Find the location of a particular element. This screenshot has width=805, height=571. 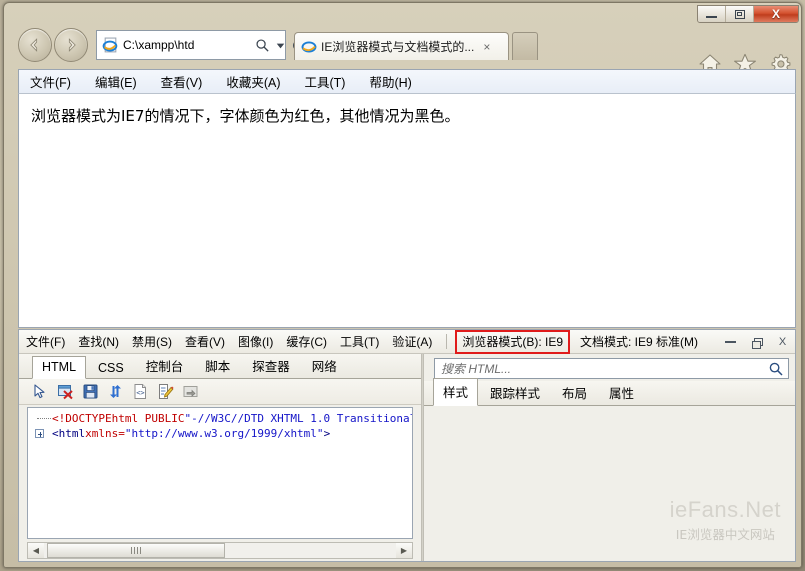

forward-button is located at coordinates (71, 45).